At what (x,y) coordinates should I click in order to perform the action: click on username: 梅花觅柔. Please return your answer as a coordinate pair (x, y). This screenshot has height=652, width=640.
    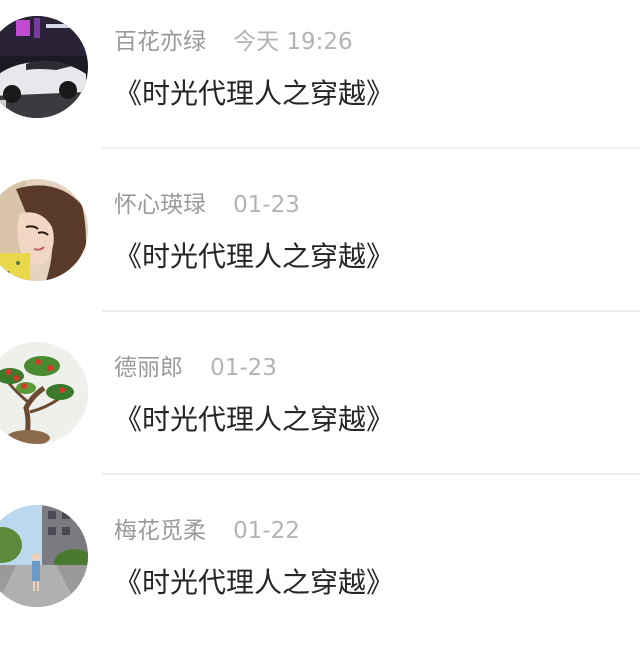
    Looking at the image, I should click on (160, 531).